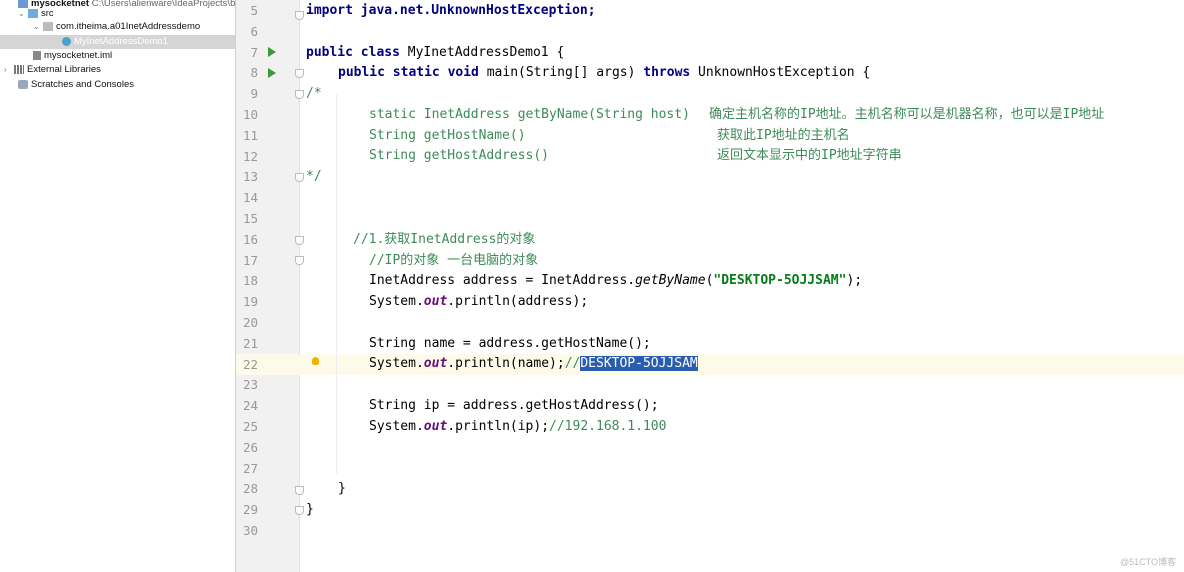 The width and height of the screenshot is (1184, 572). I want to click on selected-text: DESKTOP-5OJJSAM, so click(639, 363).